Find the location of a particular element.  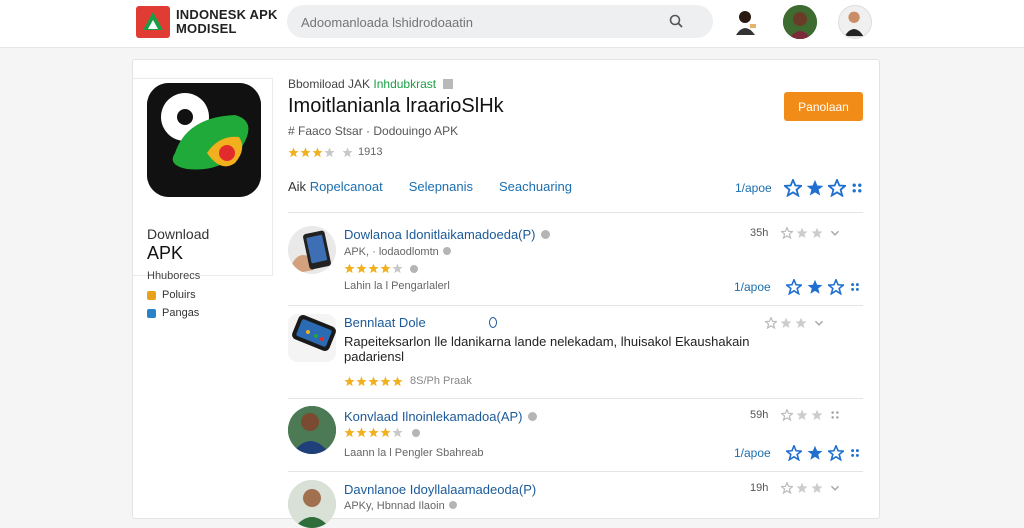

pagination: 1/apoe is located at coordinates (799, 188).